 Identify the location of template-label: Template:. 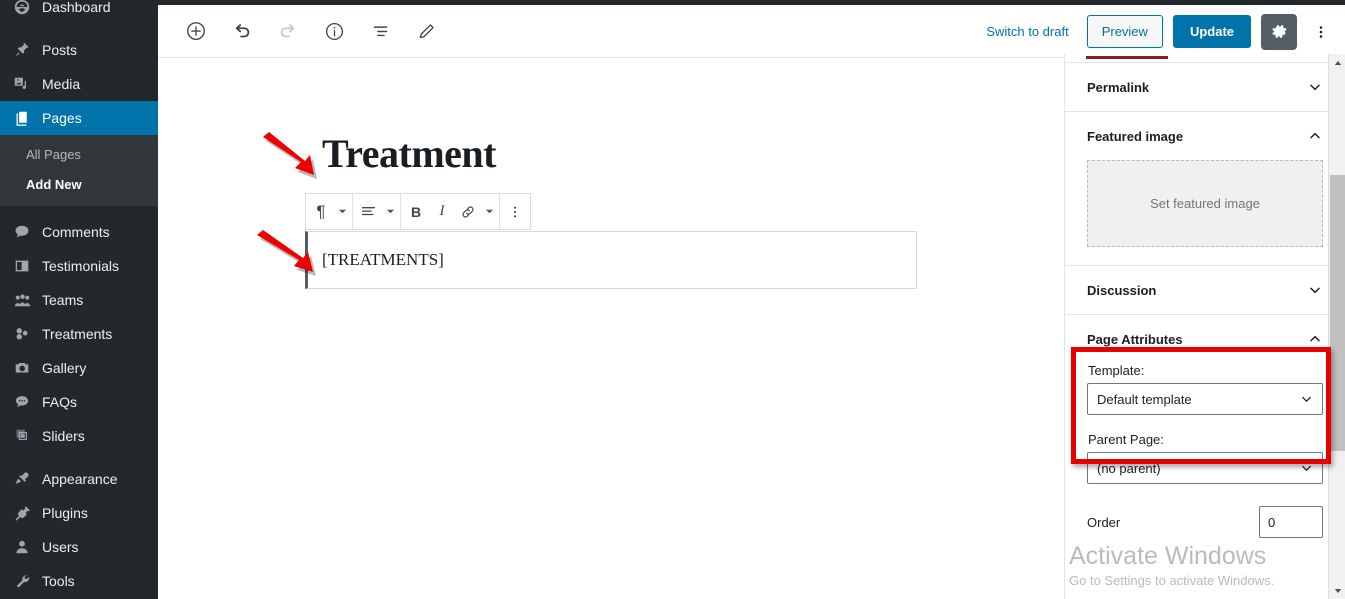
(1116, 370).